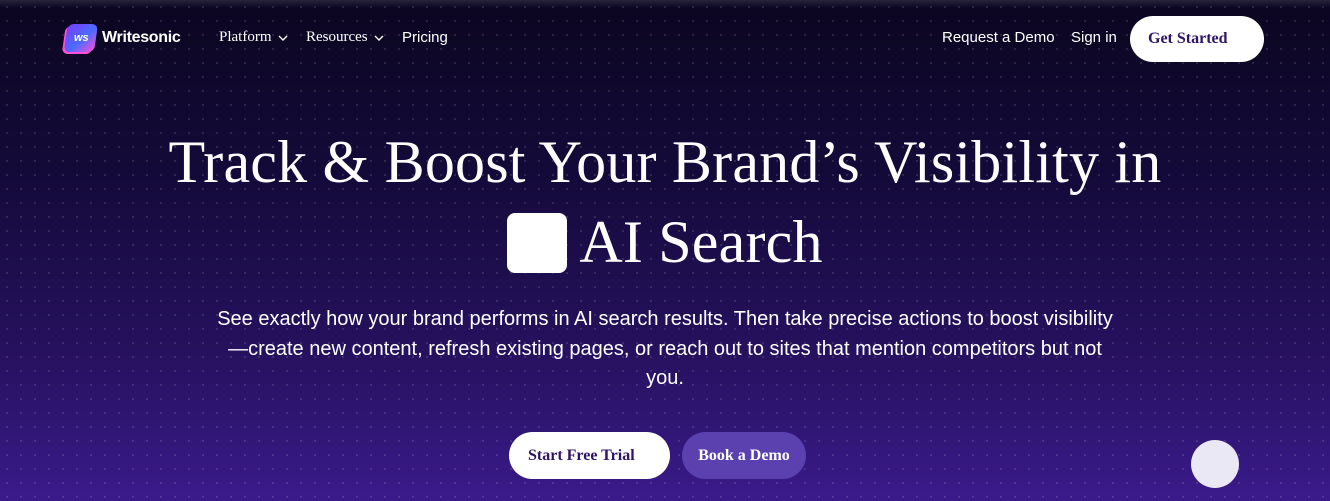 This screenshot has width=1330, height=501. I want to click on sign-in-label: Sign in, so click(1094, 37).